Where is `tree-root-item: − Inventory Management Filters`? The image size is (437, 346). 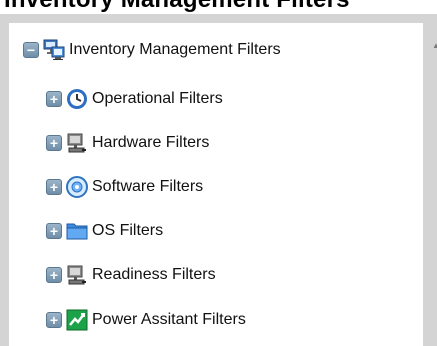
tree-root-item: − Inventory Management Filters is located at coordinates (152, 50).